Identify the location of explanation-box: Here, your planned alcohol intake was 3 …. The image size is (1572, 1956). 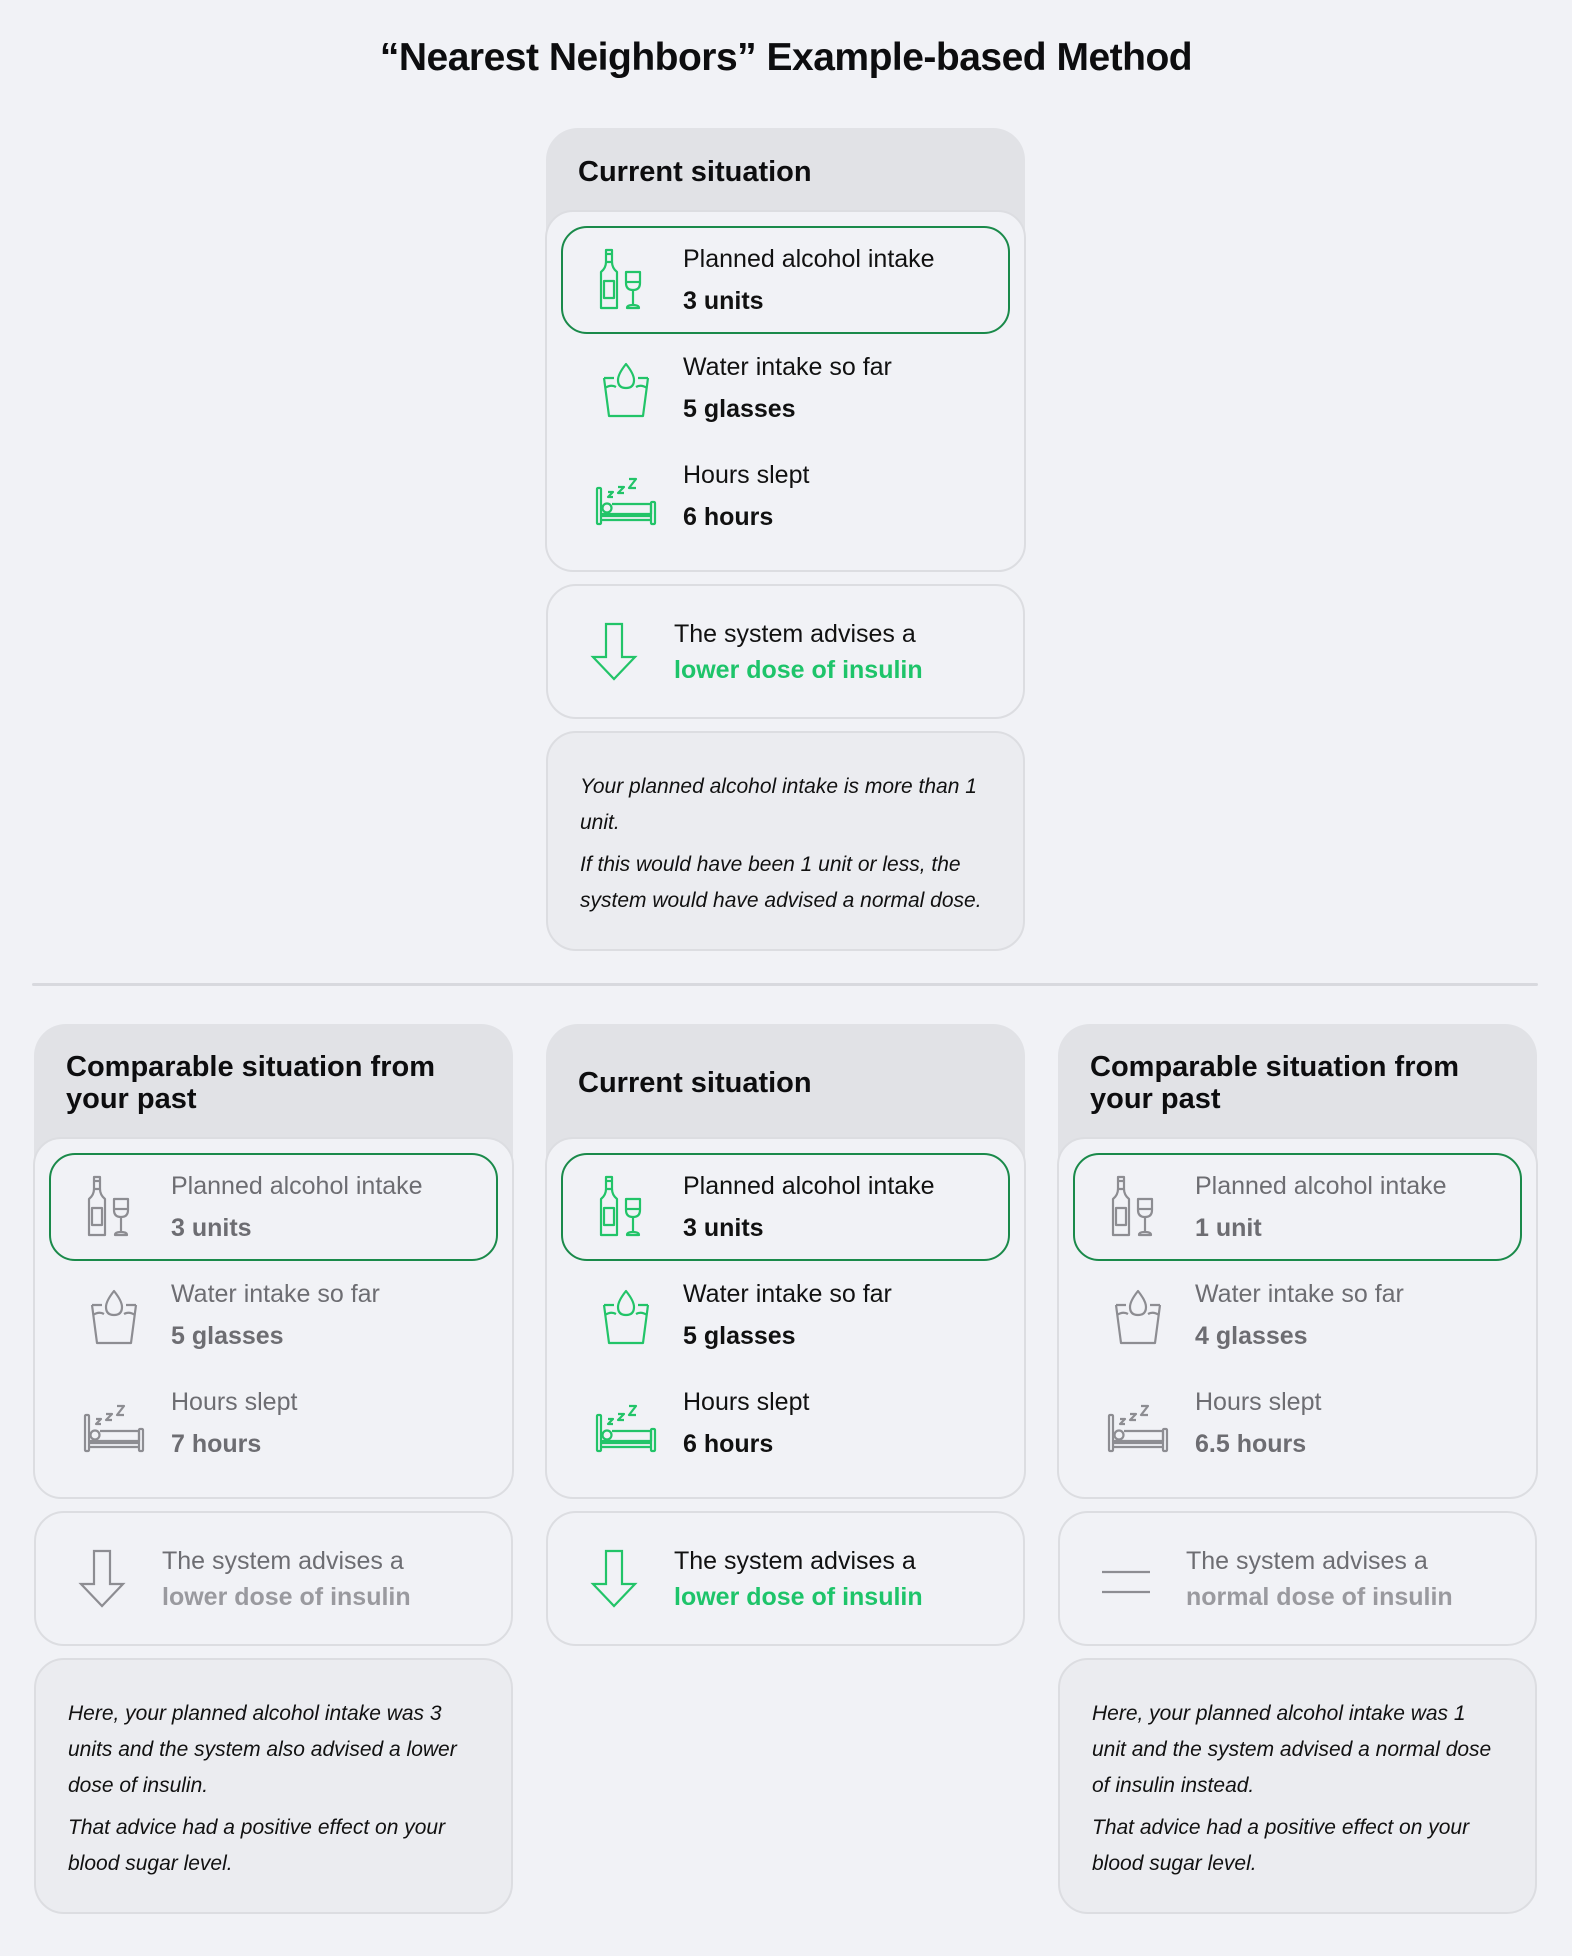
(273, 1786).